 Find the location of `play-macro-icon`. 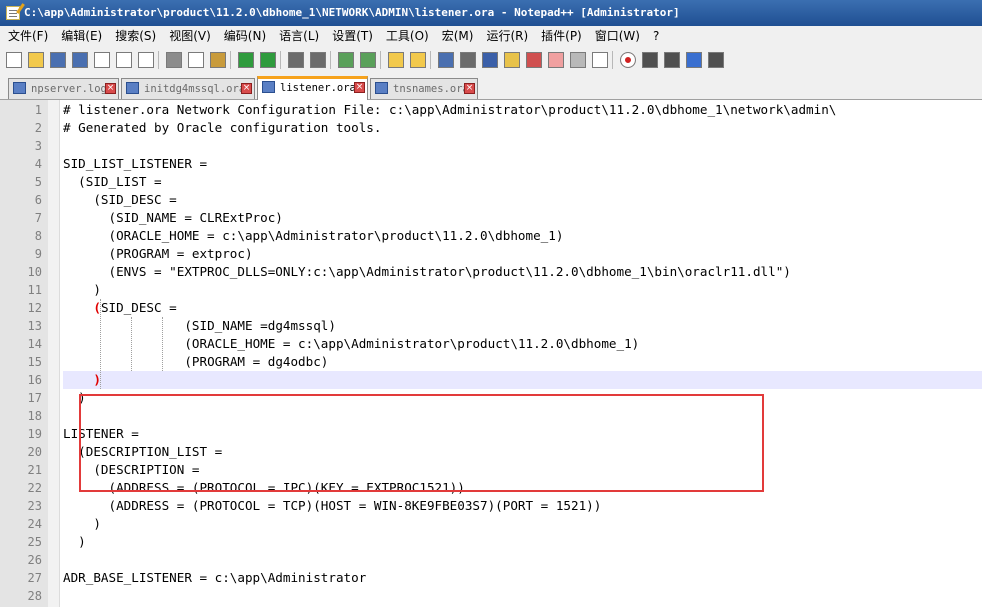

play-macro-icon is located at coordinates (672, 60).